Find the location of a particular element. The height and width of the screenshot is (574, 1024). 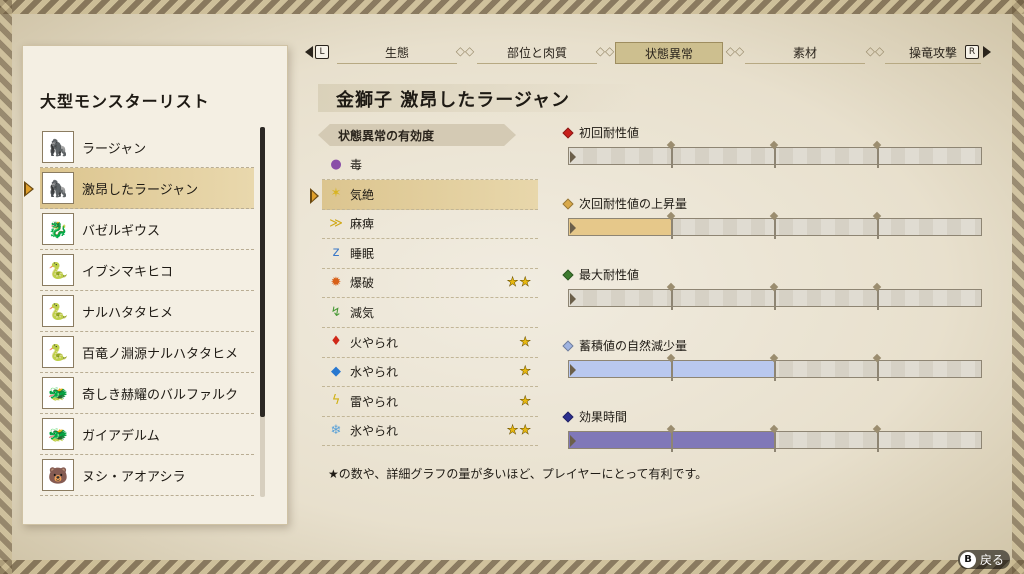

list-scrollbar is located at coordinates (262, 312).